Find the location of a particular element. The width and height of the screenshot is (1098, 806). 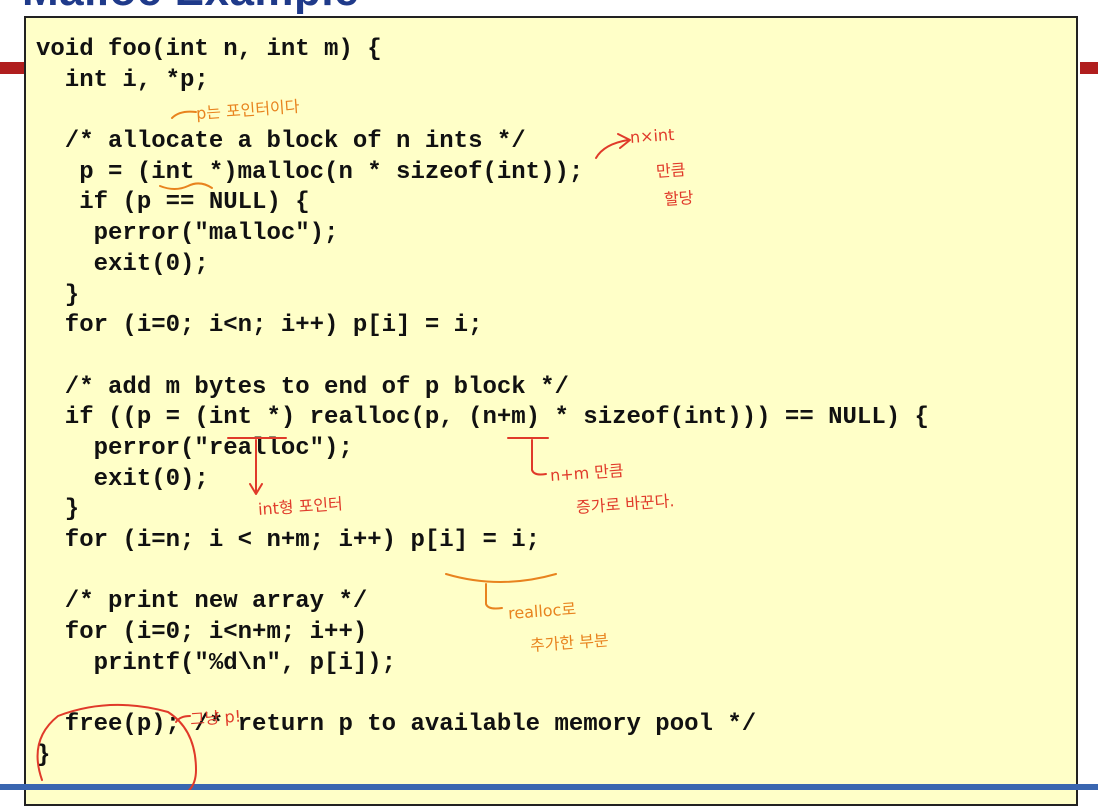

code-line-17: for (i=n; i < n+m; i++) p[i] = i; is located at coordinates (288, 540).